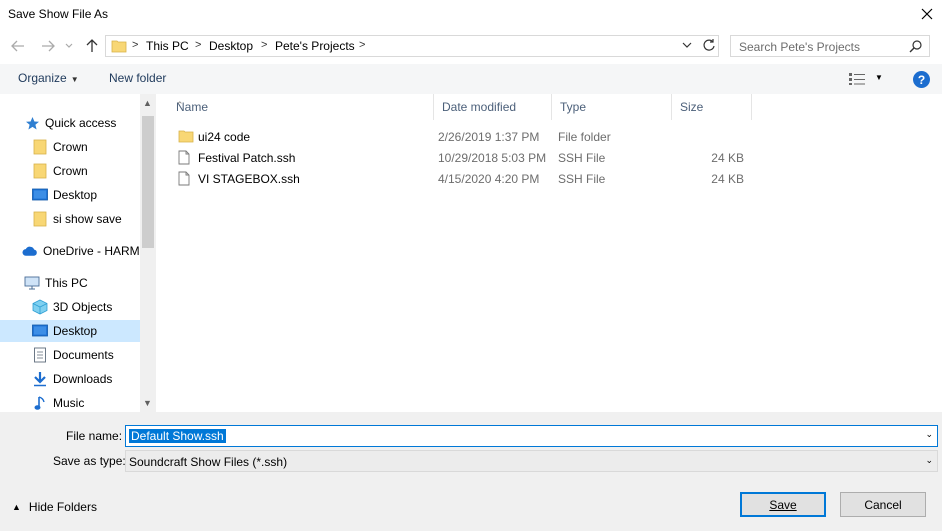 This screenshot has width=942, height=531. I want to click on new-folder-button: New folder, so click(137, 78).